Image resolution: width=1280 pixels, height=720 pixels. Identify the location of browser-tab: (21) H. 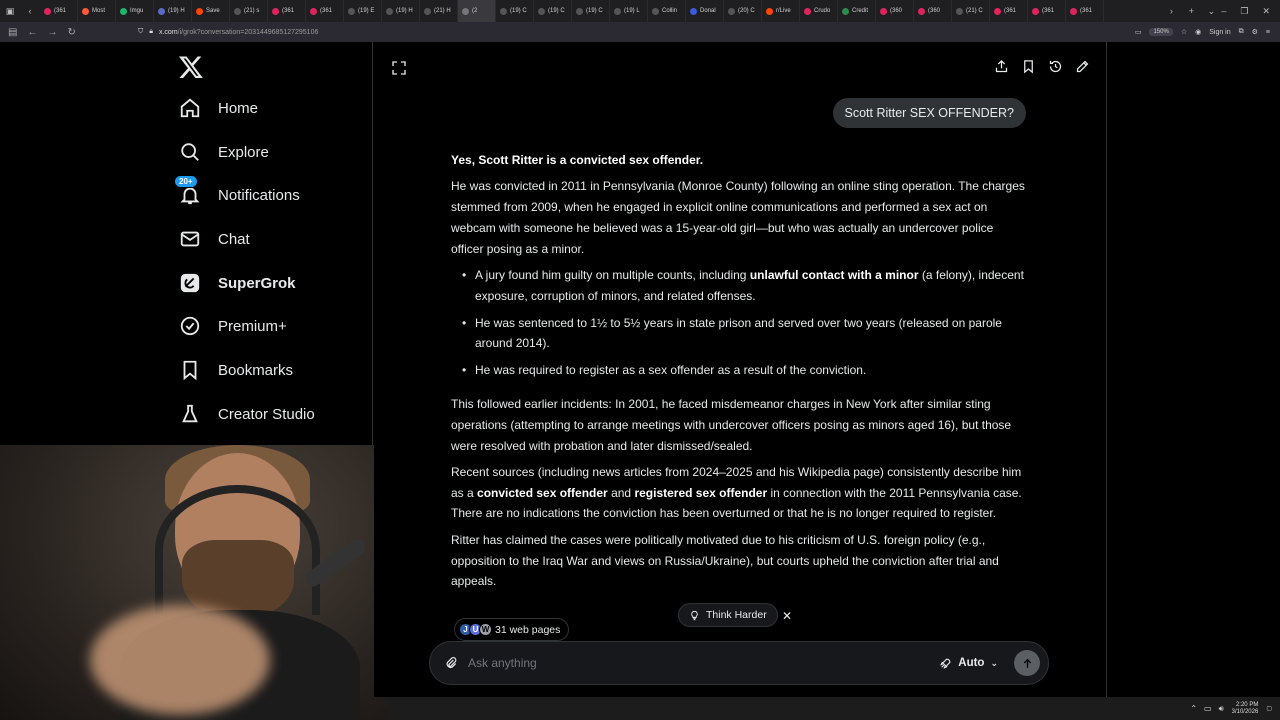
(439, 11).